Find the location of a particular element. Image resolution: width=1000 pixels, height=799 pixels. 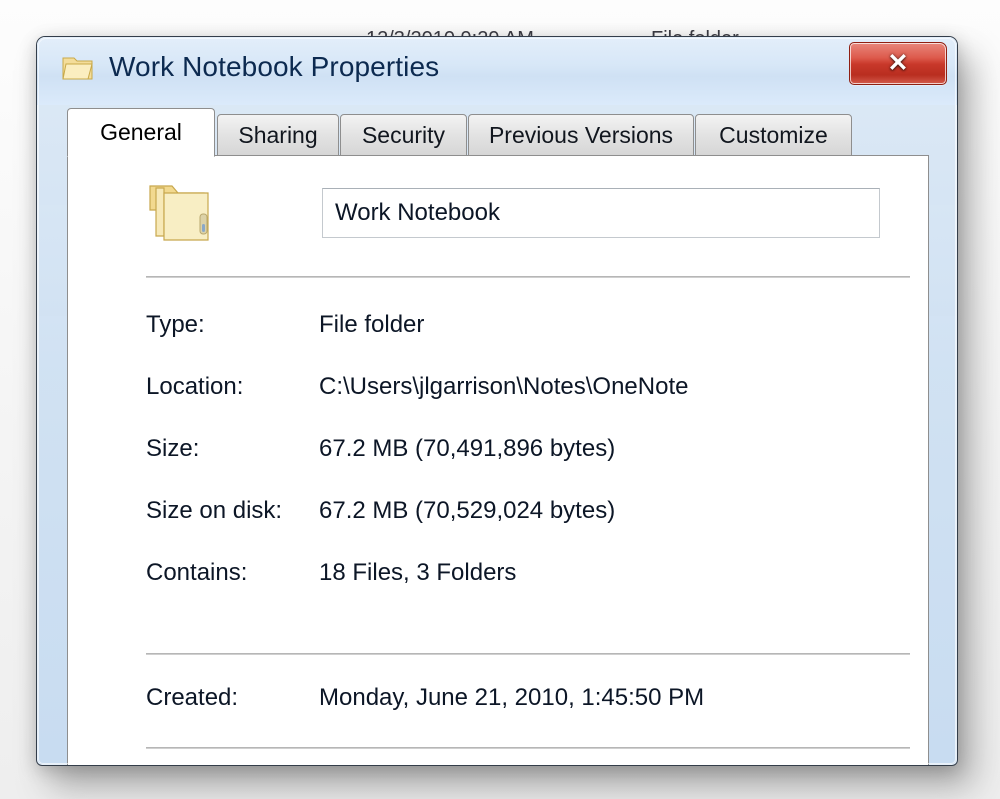

property-value: File folder is located at coordinates (372, 324).